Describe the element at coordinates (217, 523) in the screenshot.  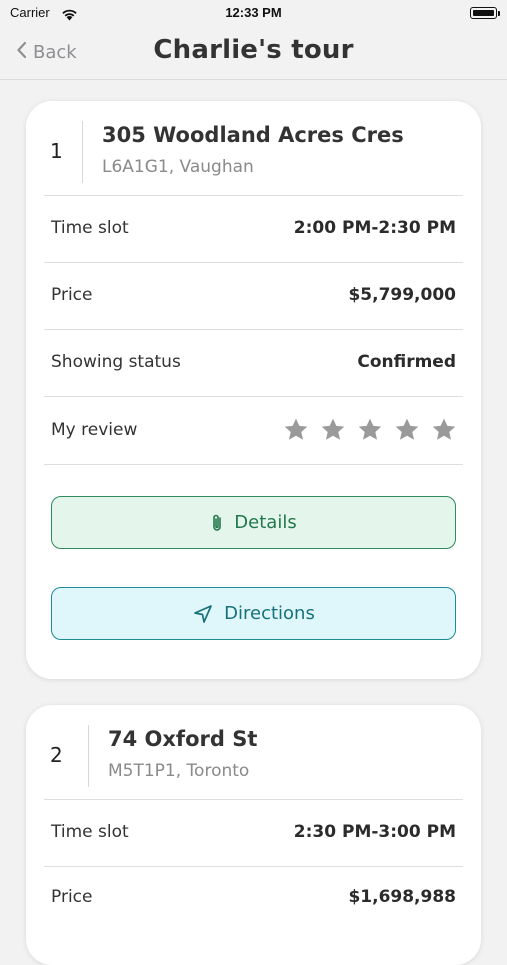
I see `paperclip-icon` at that location.